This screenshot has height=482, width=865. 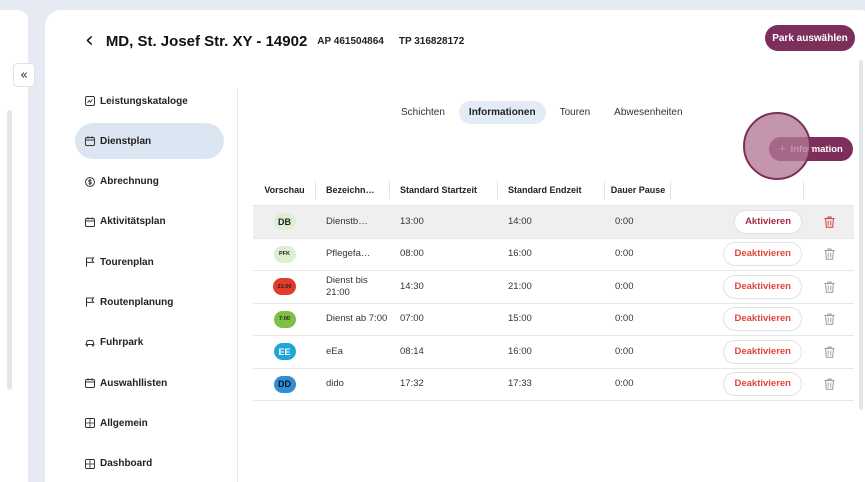 What do you see at coordinates (553, 255) in the screenshot?
I see `table-row: PFK Pflegefa… 08:00 16:00 0:00 Deaktivieren` at bounding box center [553, 255].